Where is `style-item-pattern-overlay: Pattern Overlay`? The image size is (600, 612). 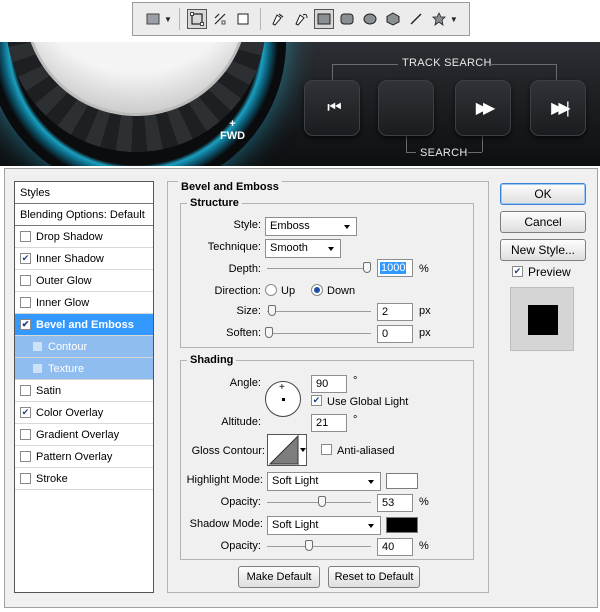 style-item-pattern-overlay: Pattern Overlay is located at coordinates (84, 457).